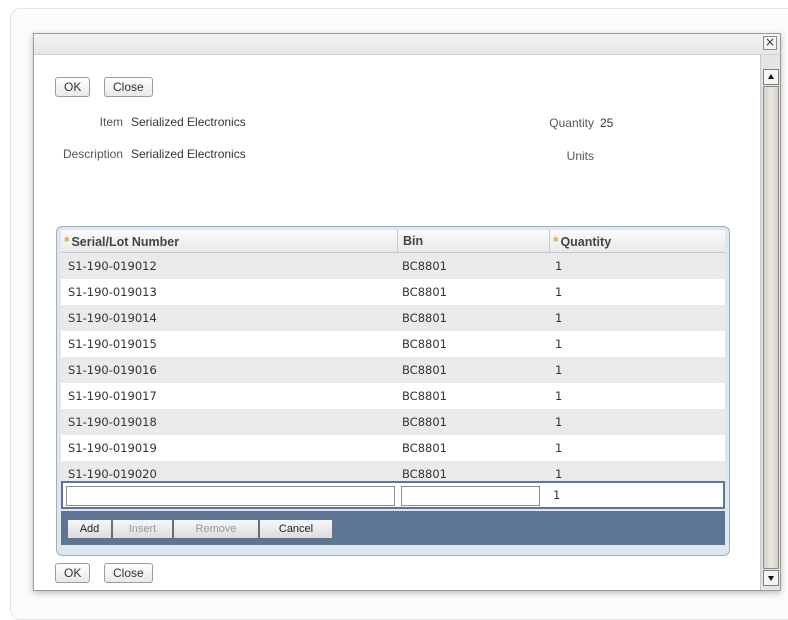 Image resolution: width=788 pixels, height=620 pixels. I want to click on scroll-down-arrow-icon, so click(771, 578).